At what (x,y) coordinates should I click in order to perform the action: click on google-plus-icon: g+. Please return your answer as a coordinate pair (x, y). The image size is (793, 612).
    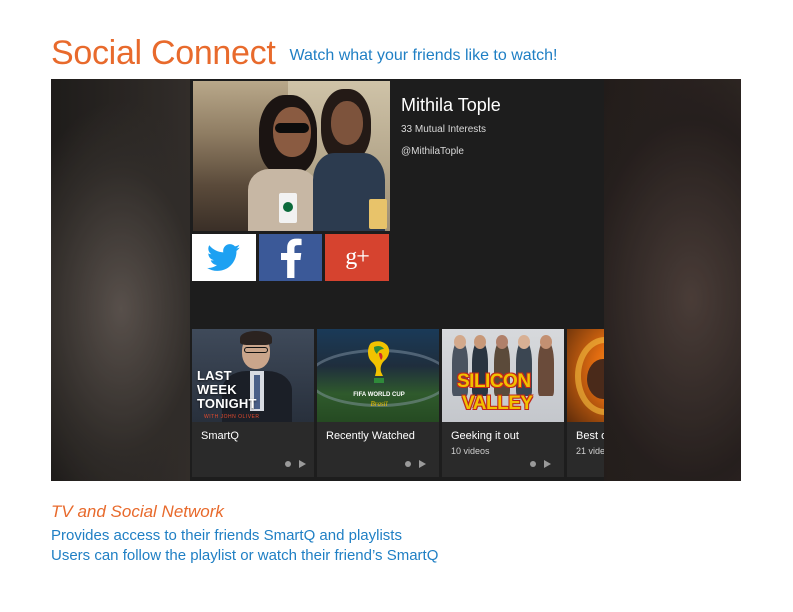
    Looking at the image, I should click on (357, 257).